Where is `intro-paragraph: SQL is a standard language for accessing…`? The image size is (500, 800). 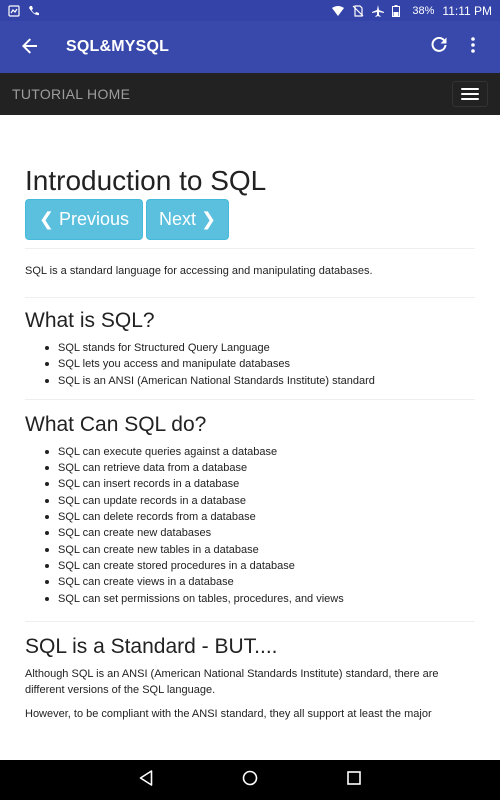 intro-paragraph: SQL is a standard language for accessing… is located at coordinates (199, 271).